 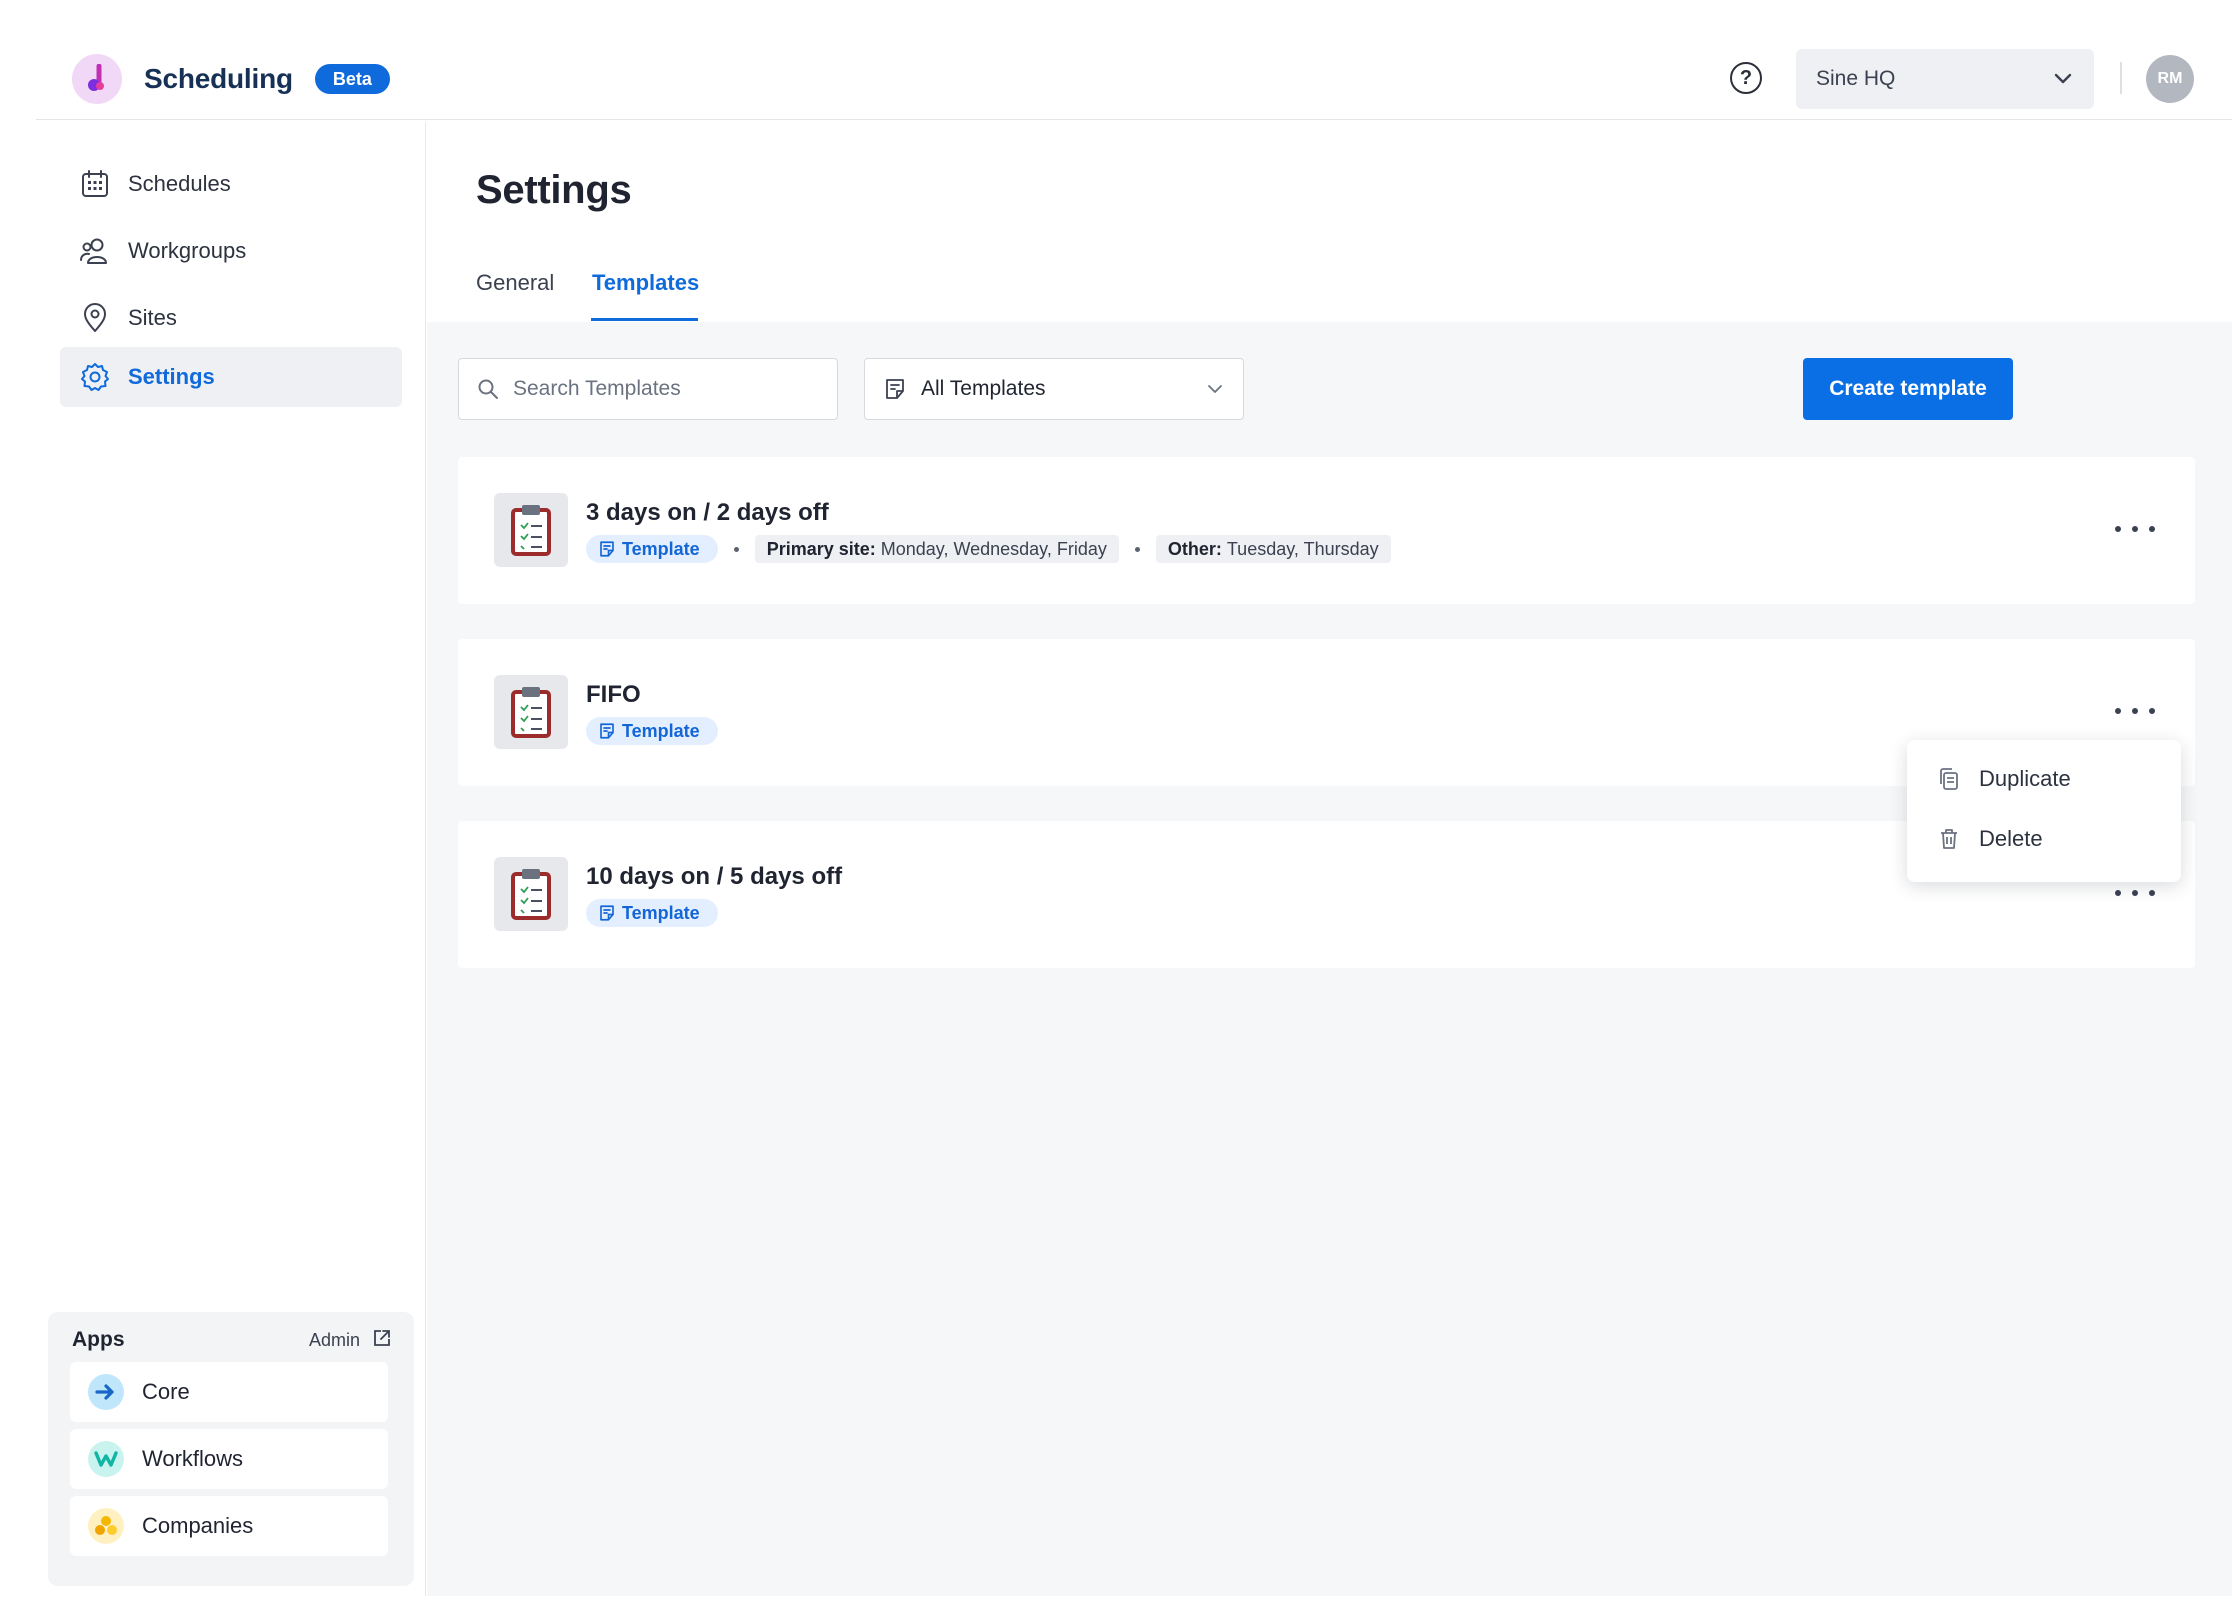 I want to click on tab-templates: Templates, so click(x=645, y=283).